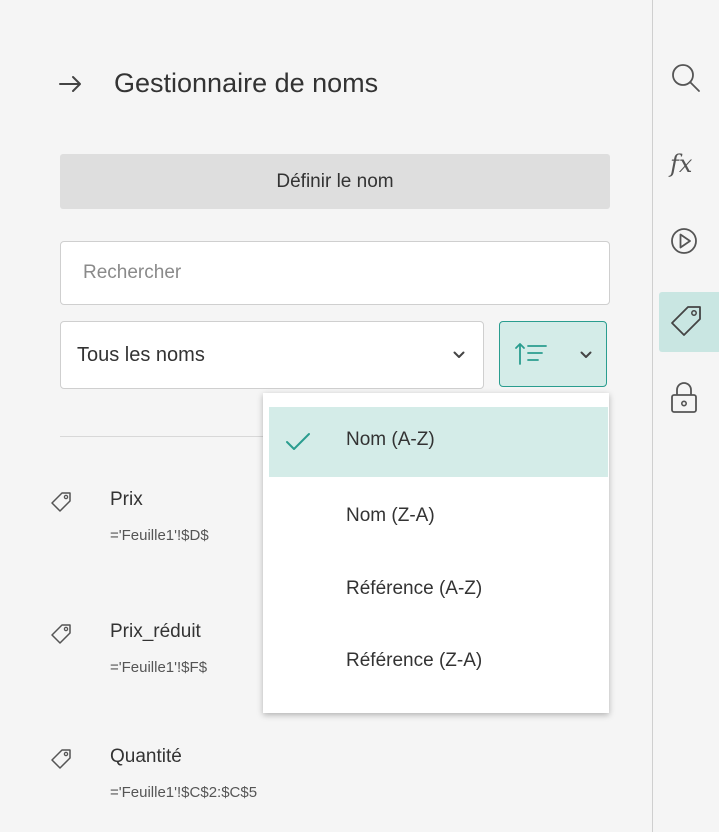  I want to click on menu-item-label: Nom (A-Z), so click(390, 439).